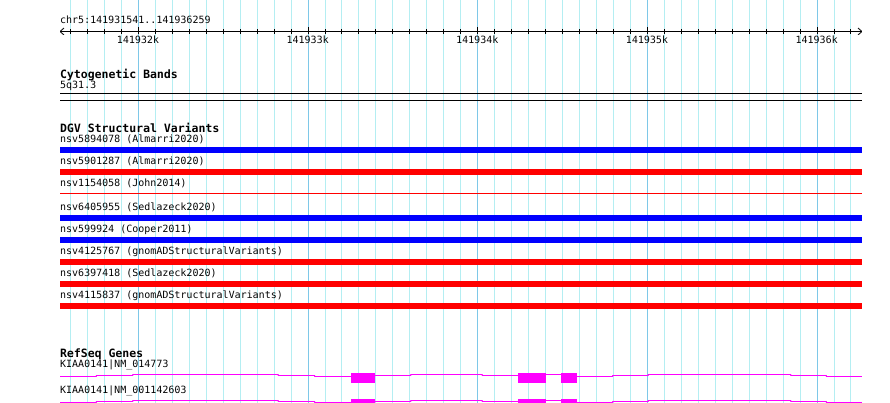 The image size is (890, 403). Describe the element at coordinates (132, 140) in the screenshot. I see `variant-label: nsv5894078 (Almarri2020)` at that location.